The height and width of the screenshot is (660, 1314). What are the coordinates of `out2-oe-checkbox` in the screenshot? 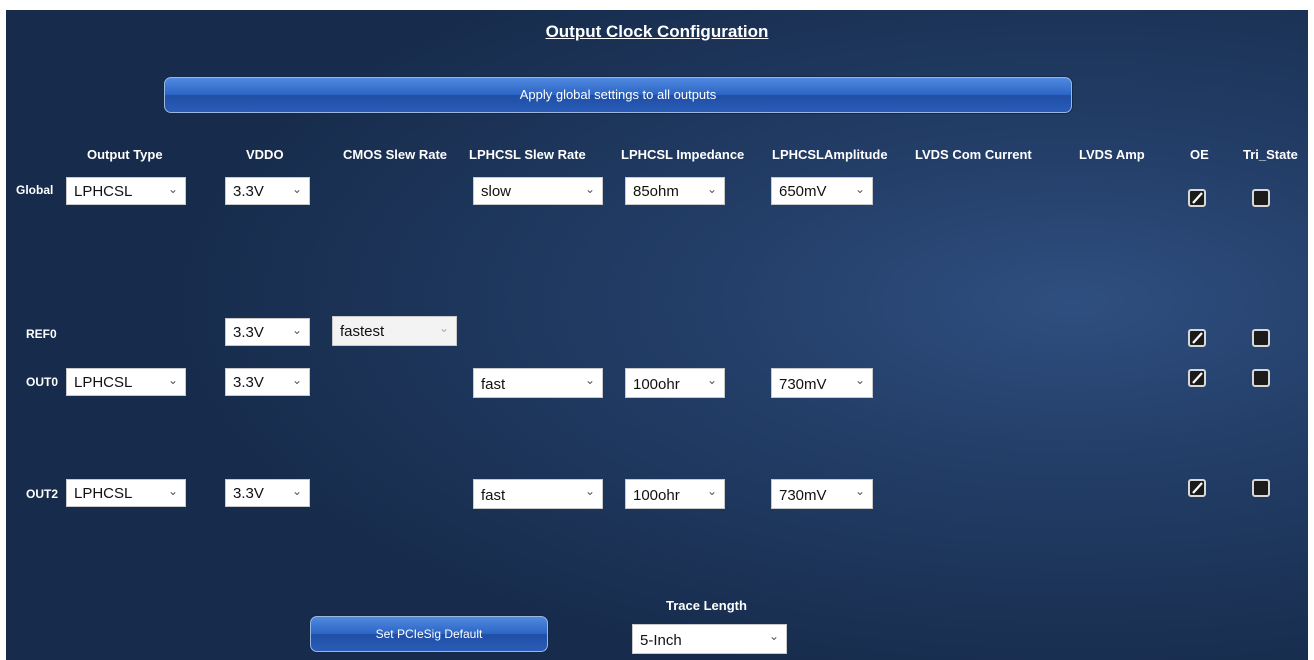 It's located at (1197, 488).